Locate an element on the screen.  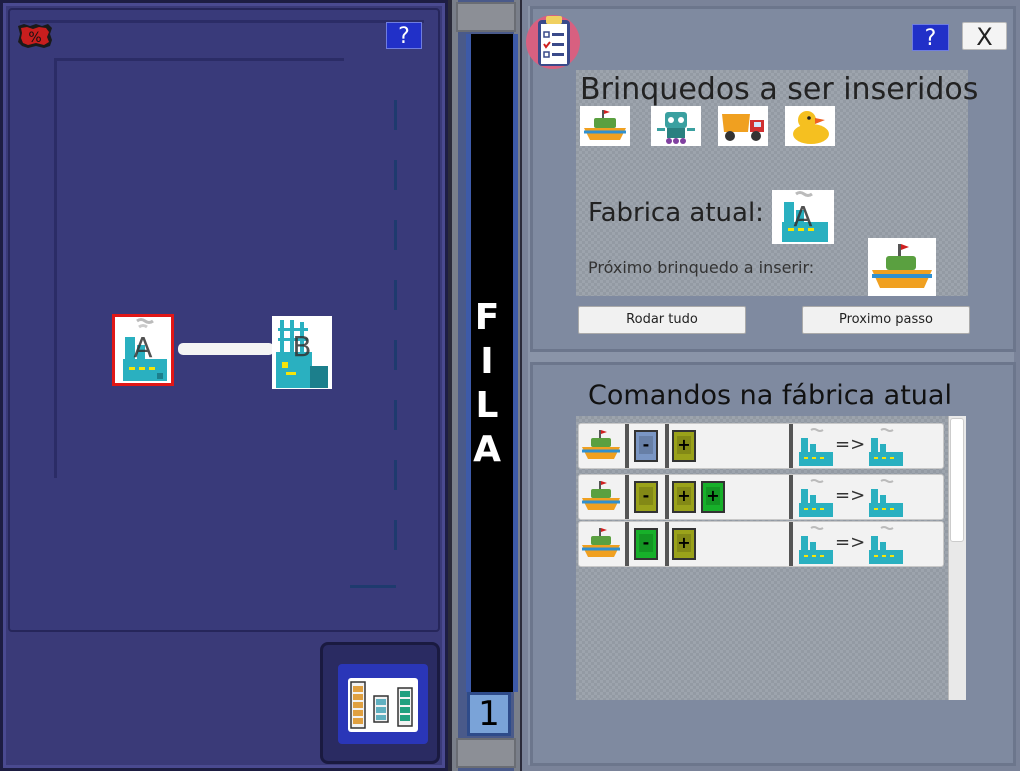
command-row: - + + => is located at coordinates (761, 497).